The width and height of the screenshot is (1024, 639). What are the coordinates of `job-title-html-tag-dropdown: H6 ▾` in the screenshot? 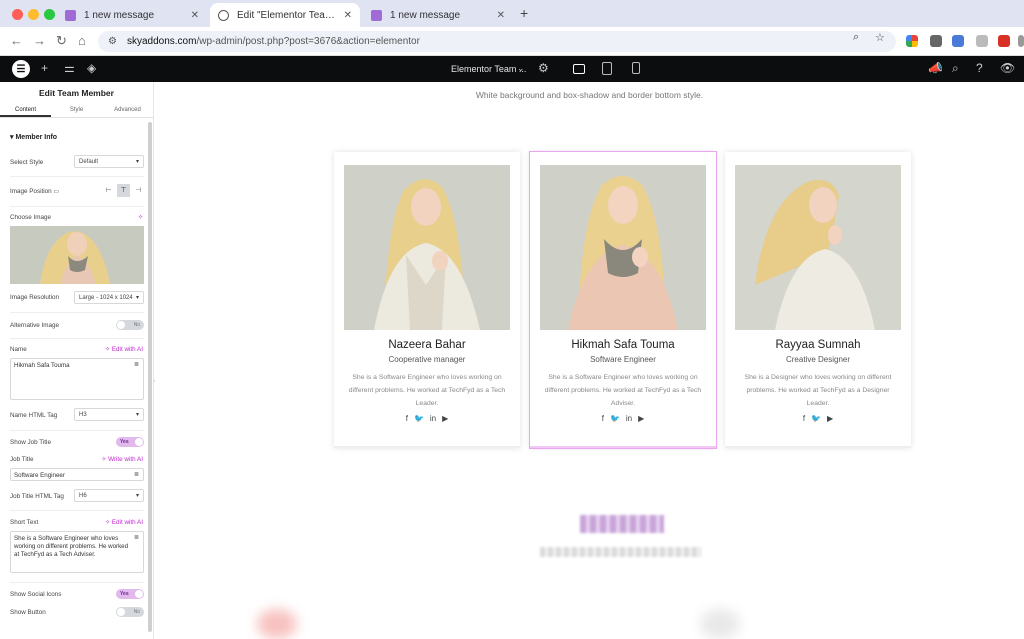 It's located at (109, 495).